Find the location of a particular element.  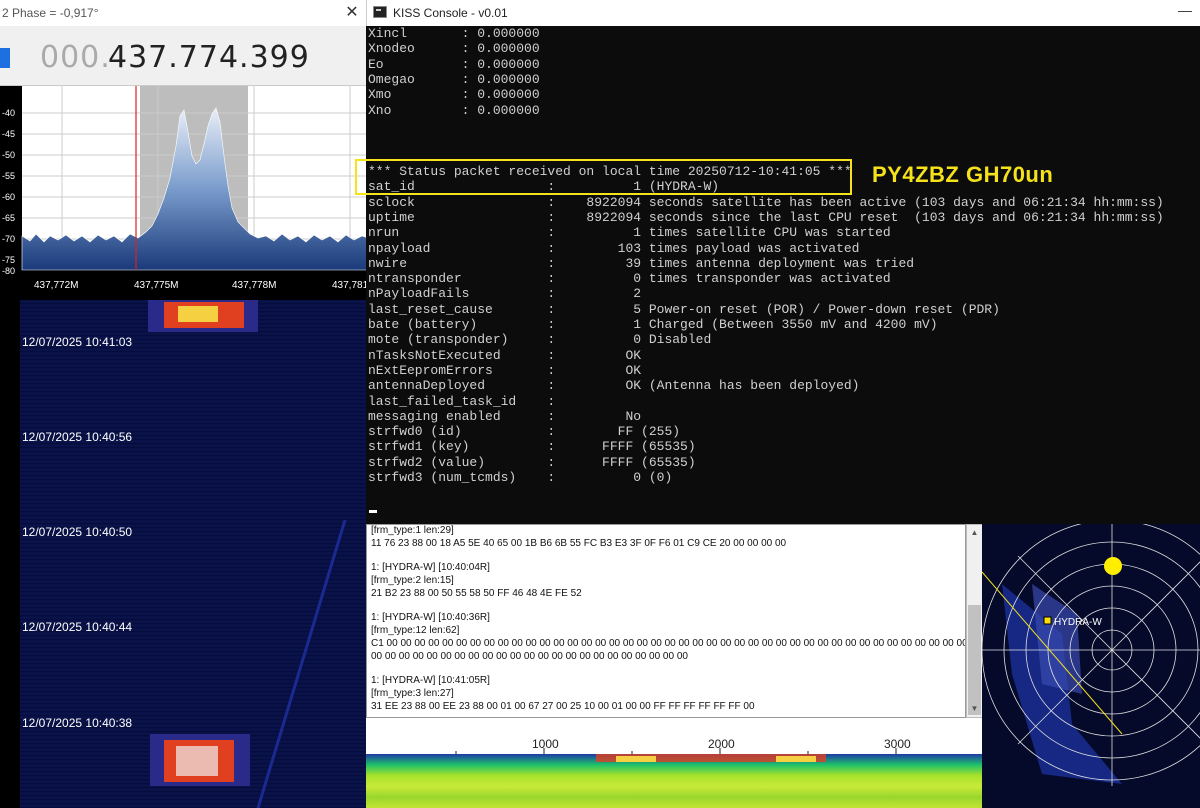

audio-spectrogram is located at coordinates (674, 781).